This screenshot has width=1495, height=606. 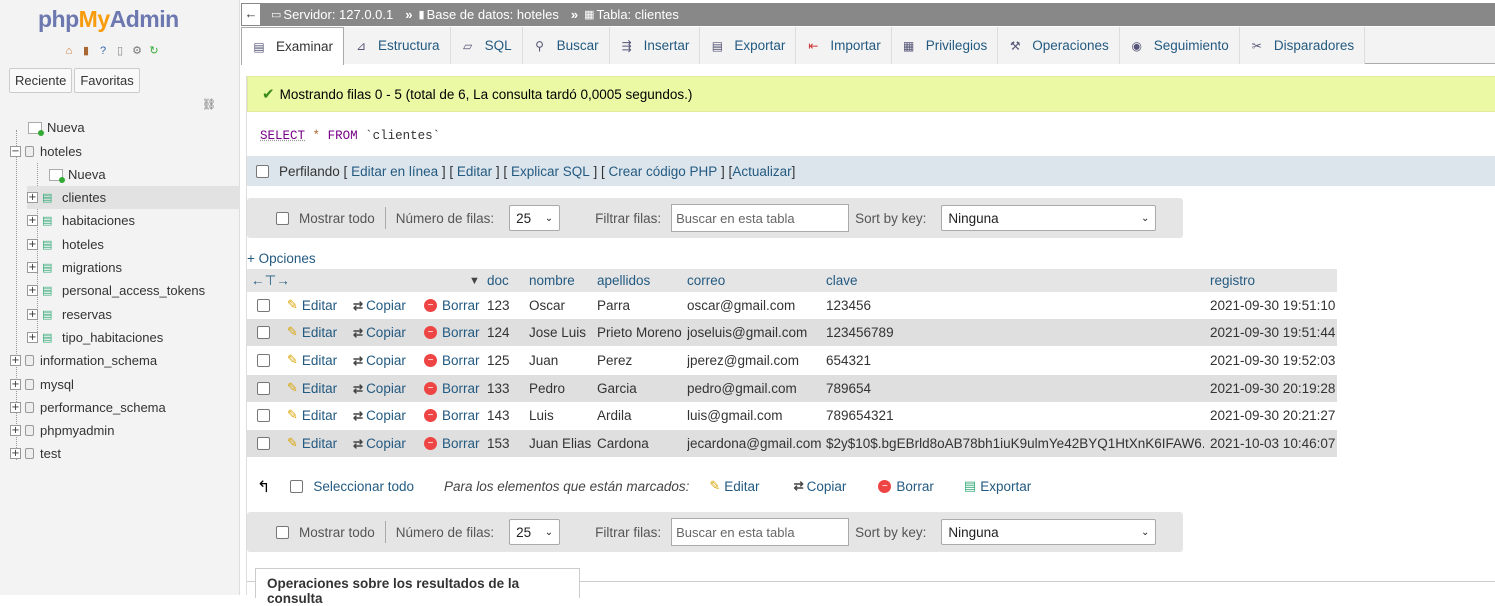 What do you see at coordinates (88, 407) in the screenshot?
I see `tree-db-performance-schema: + performance_schema` at bounding box center [88, 407].